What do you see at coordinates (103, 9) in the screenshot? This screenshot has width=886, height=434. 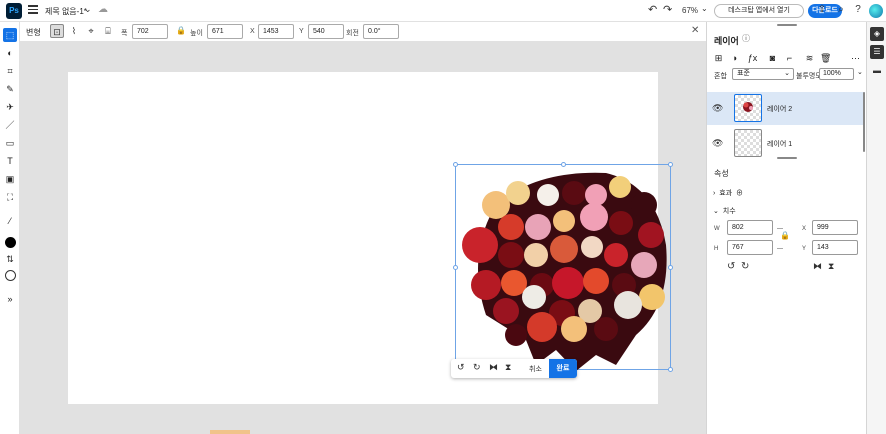 I see `cloud-icon: ☁` at bounding box center [103, 9].